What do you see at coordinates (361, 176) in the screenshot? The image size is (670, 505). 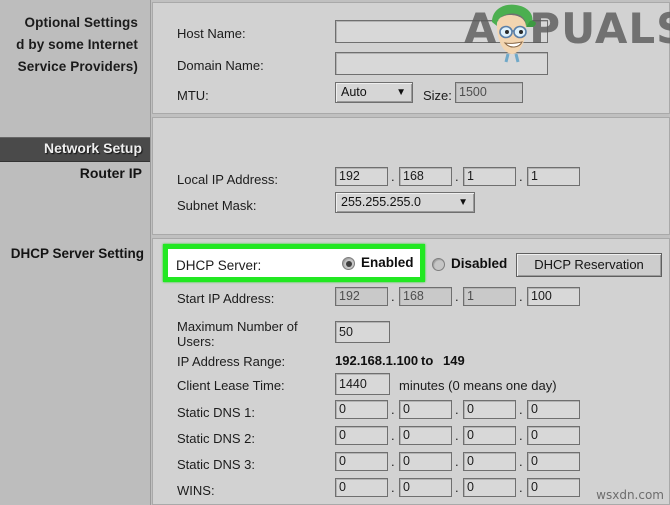 I see `local-ip-octet-1: 192` at bounding box center [361, 176].